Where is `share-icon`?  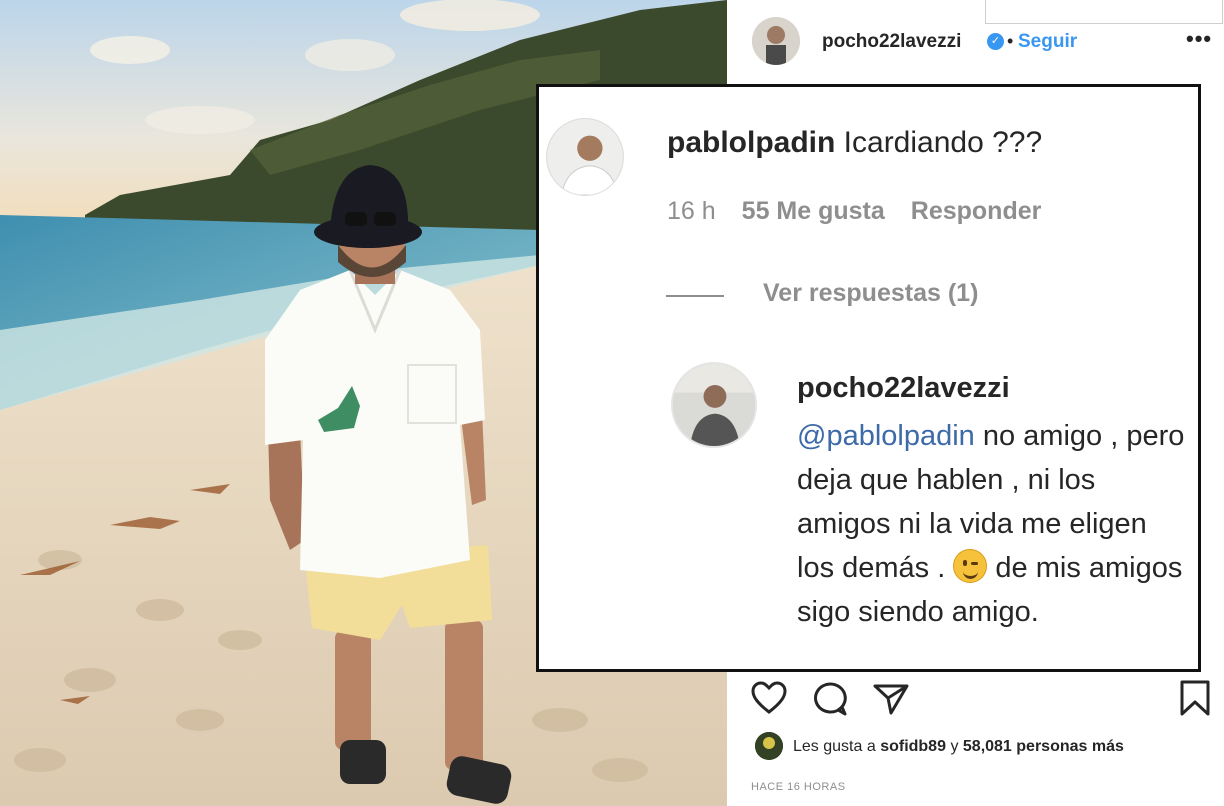 share-icon is located at coordinates (891, 699).